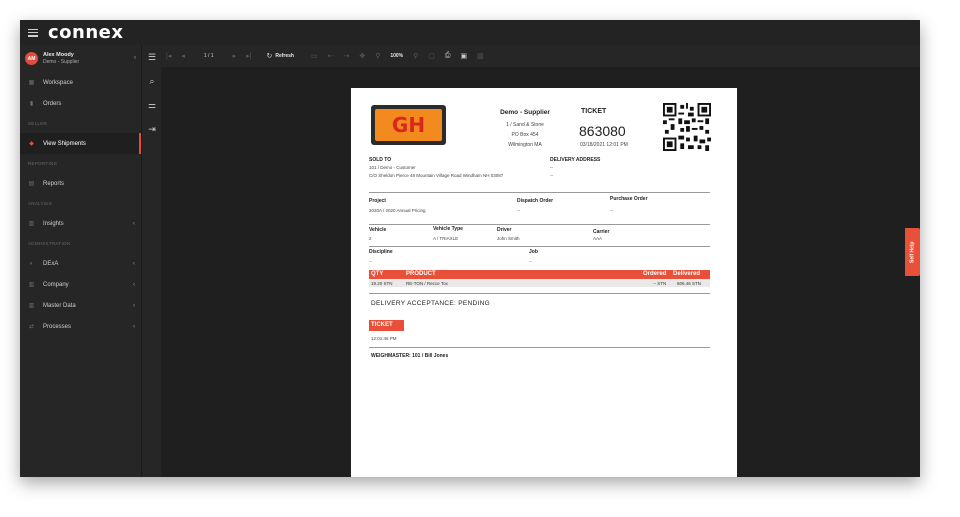 This screenshot has width=960, height=517. Describe the element at coordinates (31, 263) in the screenshot. I see `dexa-icon: ◐` at that location.